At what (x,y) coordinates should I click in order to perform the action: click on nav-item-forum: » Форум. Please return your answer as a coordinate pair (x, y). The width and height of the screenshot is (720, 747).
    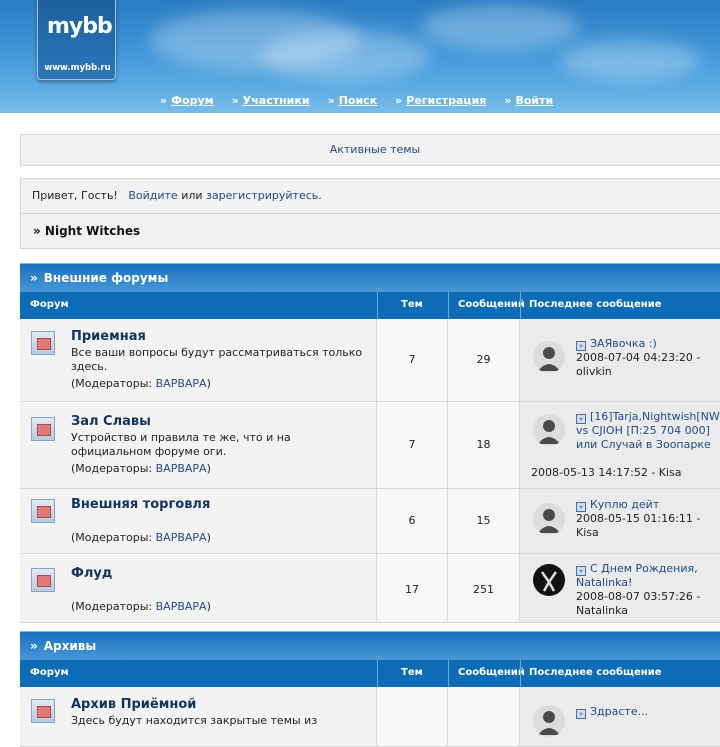
    Looking at the image, I should click on (187, 100).